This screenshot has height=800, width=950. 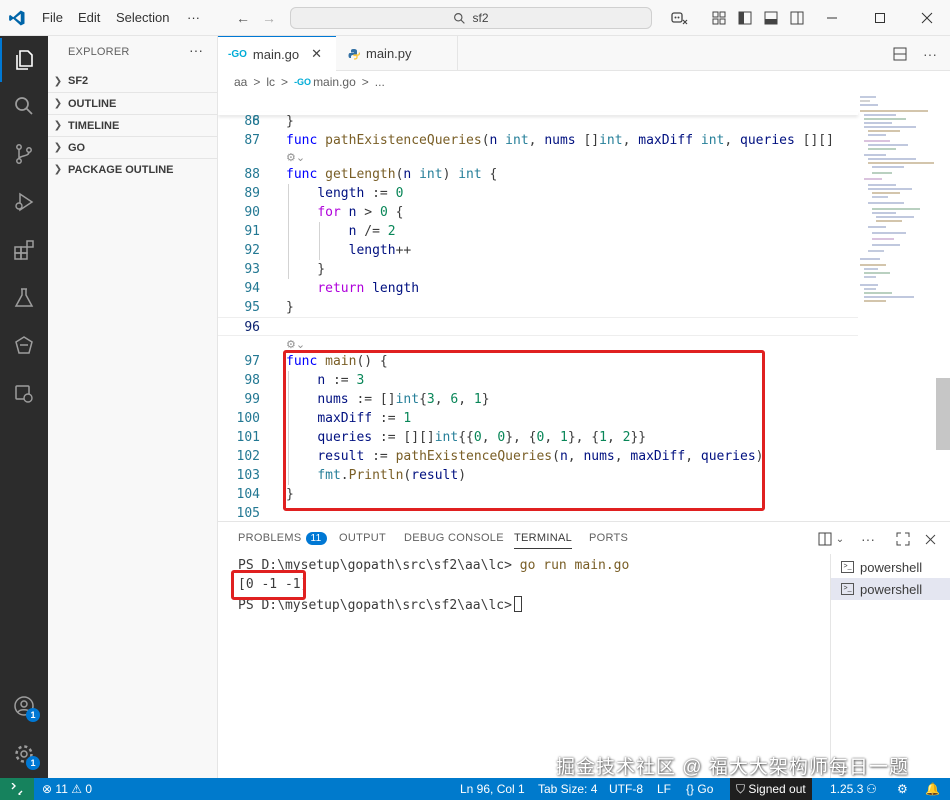 What do you see at coordinates (196, 50) in the screenshot?
I see `sidebar-more-button: ···` at bounding box center [196, 50].